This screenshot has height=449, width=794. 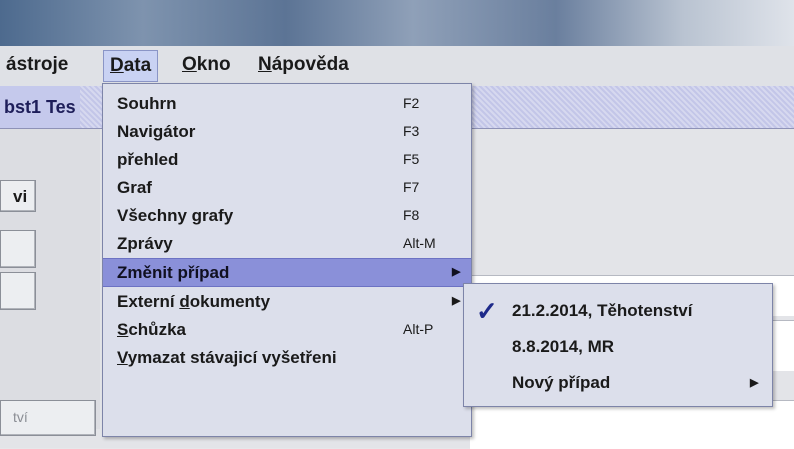 I want to click on menu-item-shortcut: F3, so click(x=411, y=131).